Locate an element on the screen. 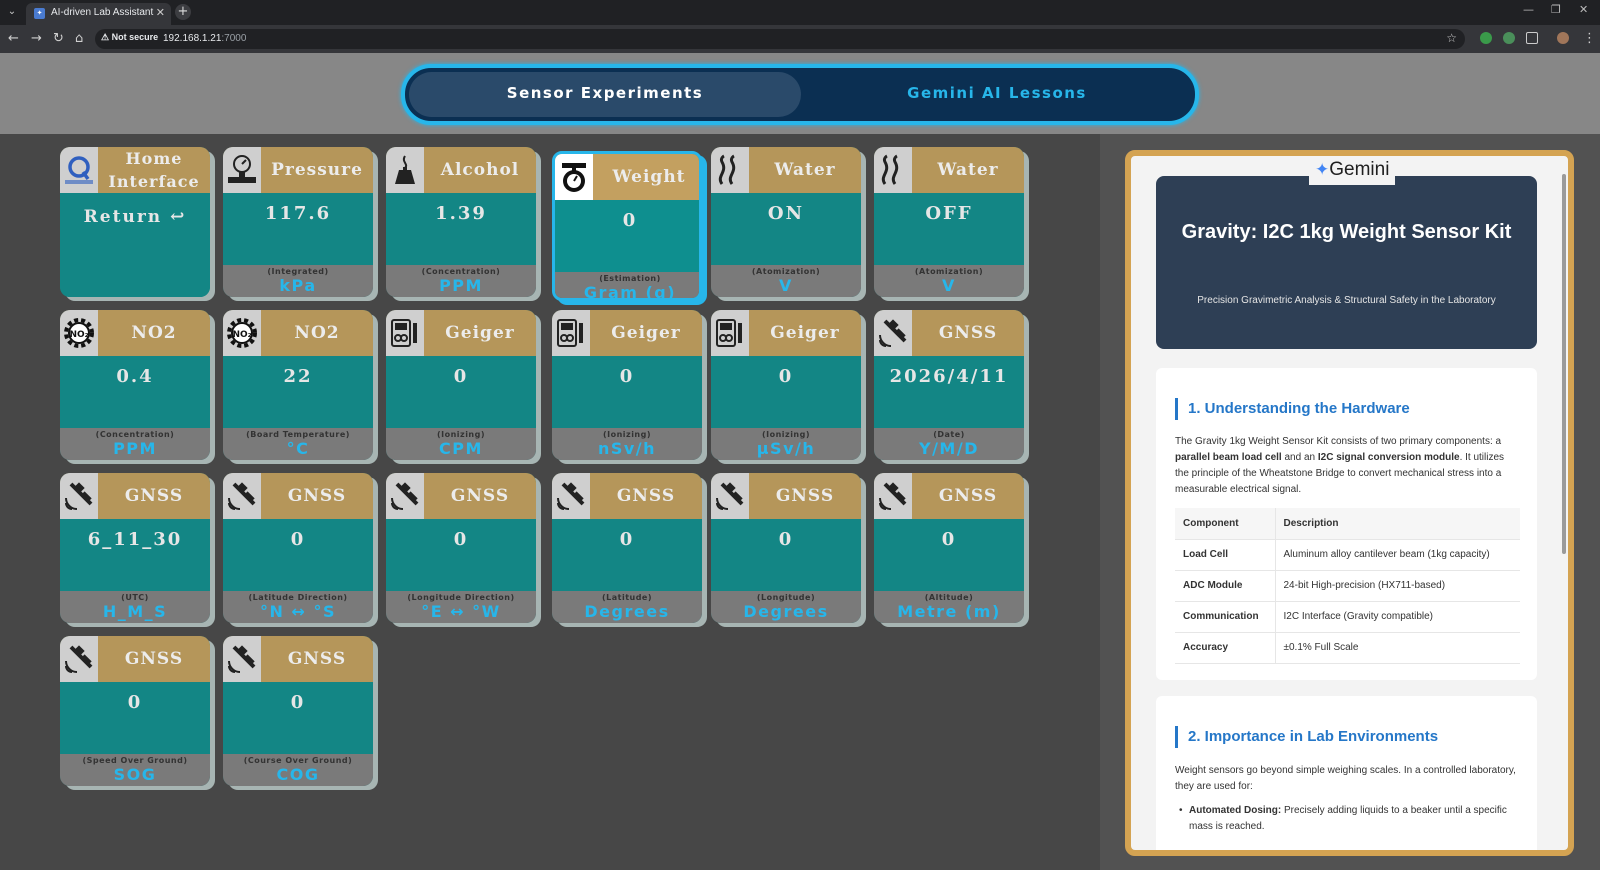  sensor-card: Alcohol 1.39 (Concentration) PPM is located at coordinates (463, 224).